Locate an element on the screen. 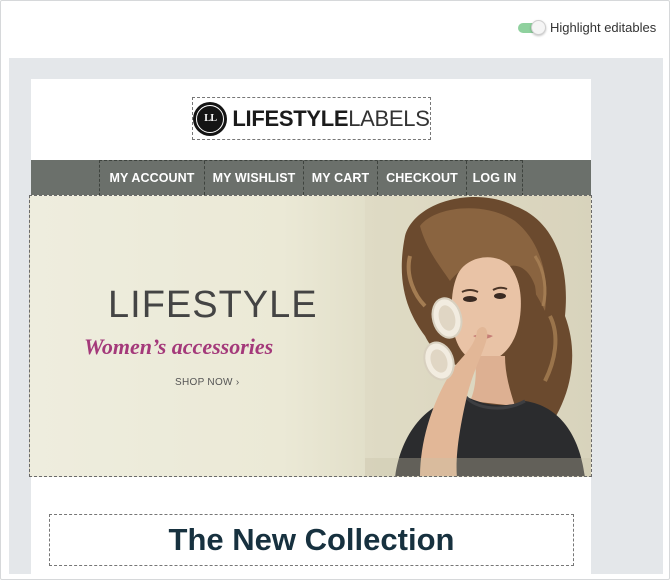 Image resolution: width=670 pixels, height=580 pixels. nav-item-checkout: CHECKOUT is located at coordinates (422, 178).